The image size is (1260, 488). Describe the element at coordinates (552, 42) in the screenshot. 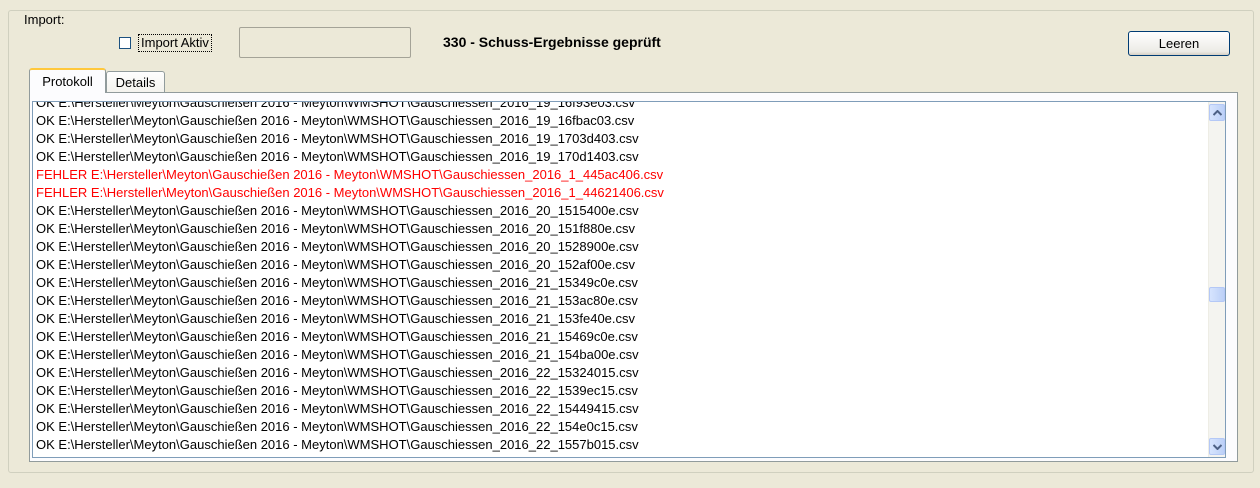

I see `import-status-text: 330 - Schuss-Ergebnisse geprüft` at that location.